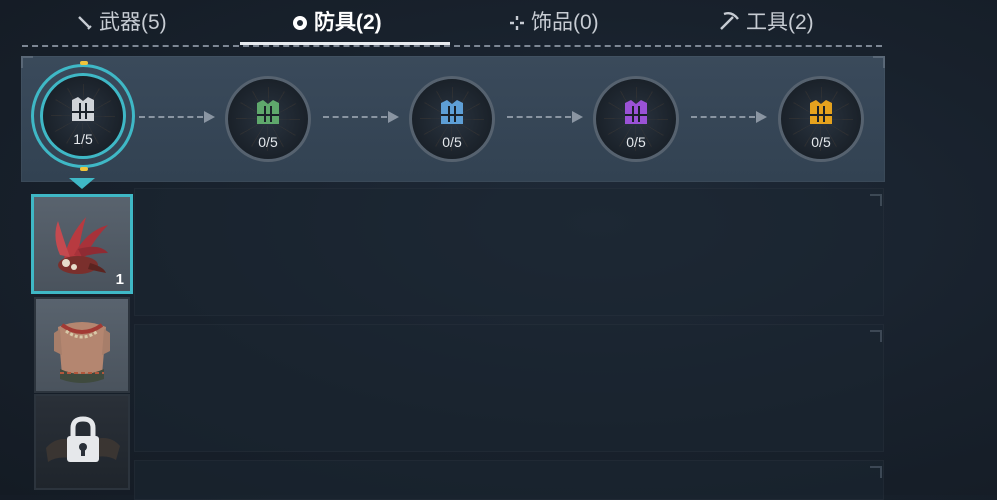 This screenshot has width=997, height=500. Describe the element at coordinates (517, 21) in the screenshot. I see `accessory-icon` at that location.